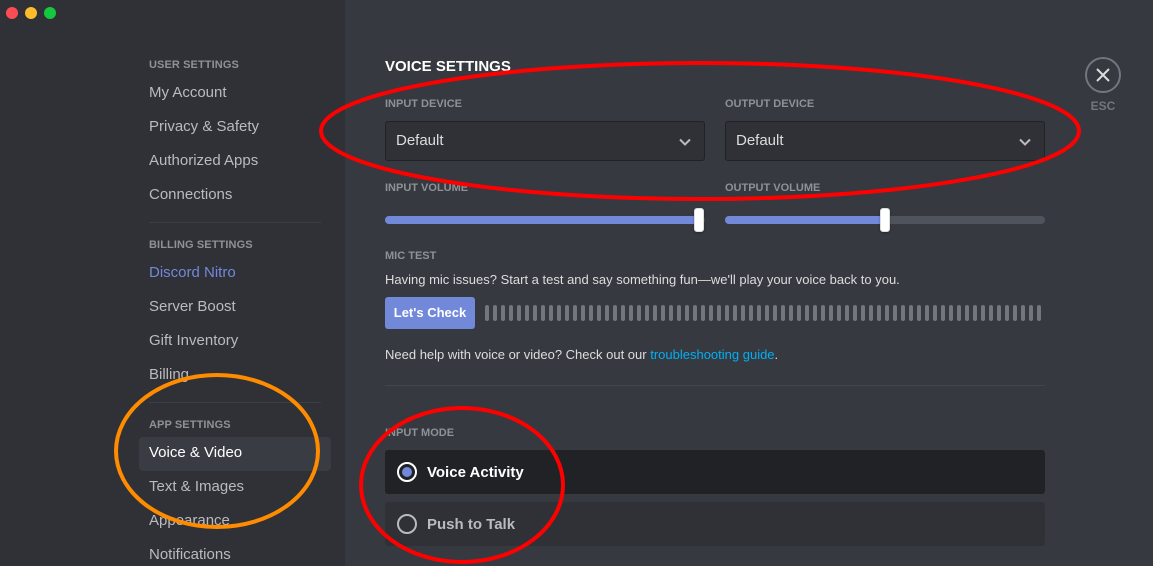 This screenshot has width=1153, height=566. I want to click on output-volume-label: Output Volume, so click(773, 188).